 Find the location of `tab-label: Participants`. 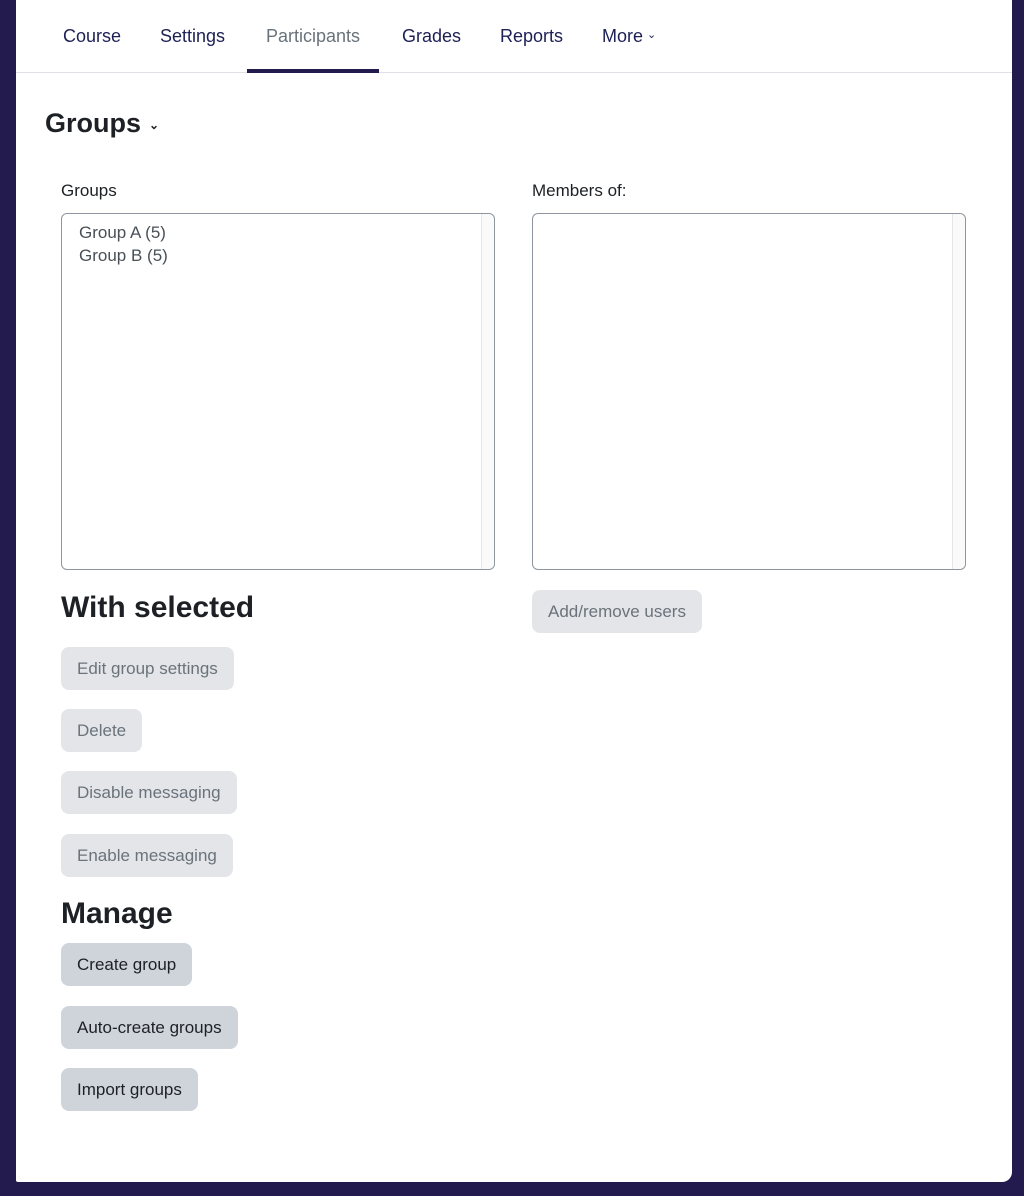

tab-label: Participants is located at coordinates (313, 36).